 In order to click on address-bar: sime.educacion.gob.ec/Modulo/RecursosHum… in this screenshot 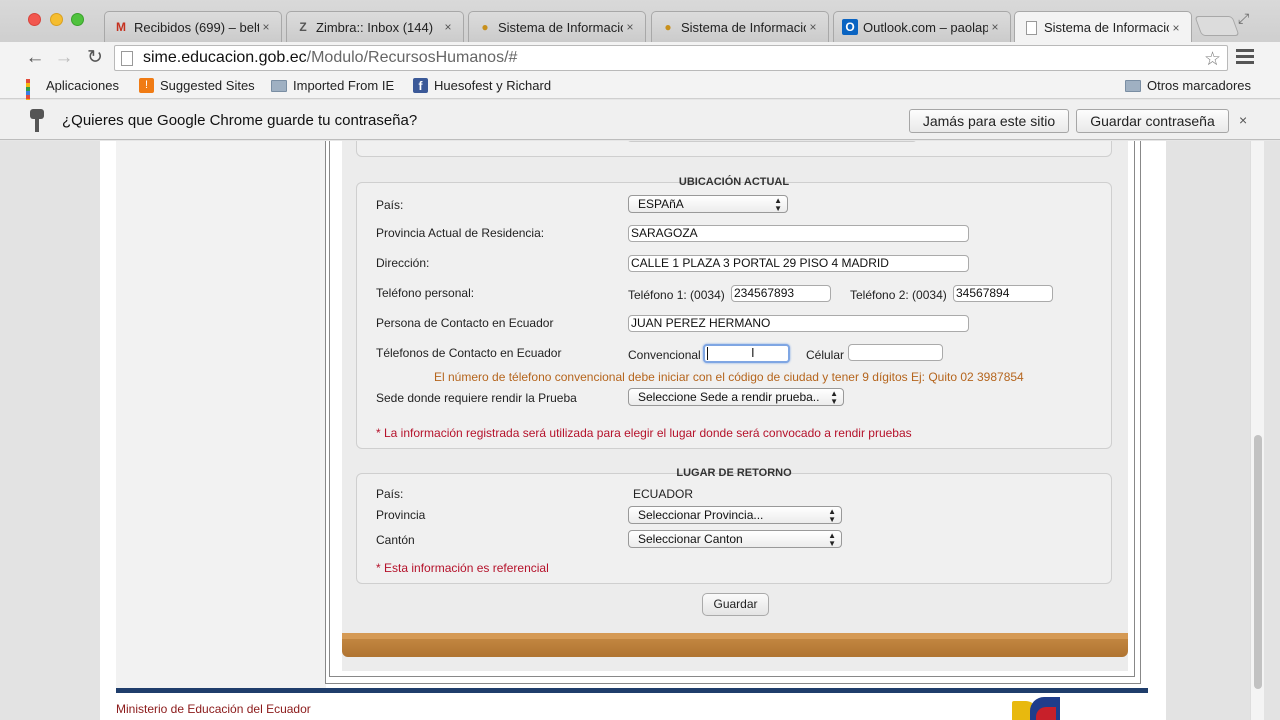, I will do `click(671, 58)`.